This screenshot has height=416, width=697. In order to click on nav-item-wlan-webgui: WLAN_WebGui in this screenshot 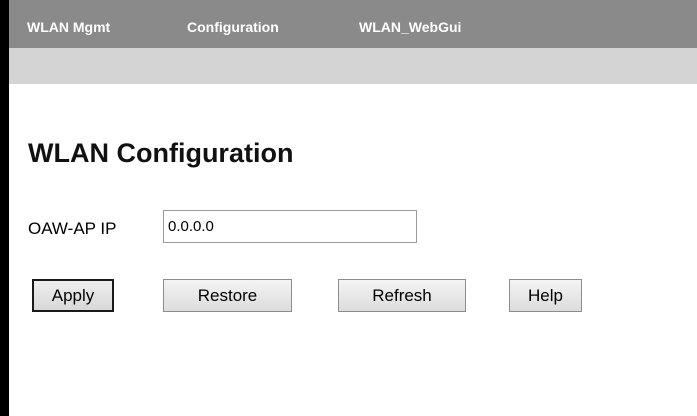, I will do `click(410, 27)`.